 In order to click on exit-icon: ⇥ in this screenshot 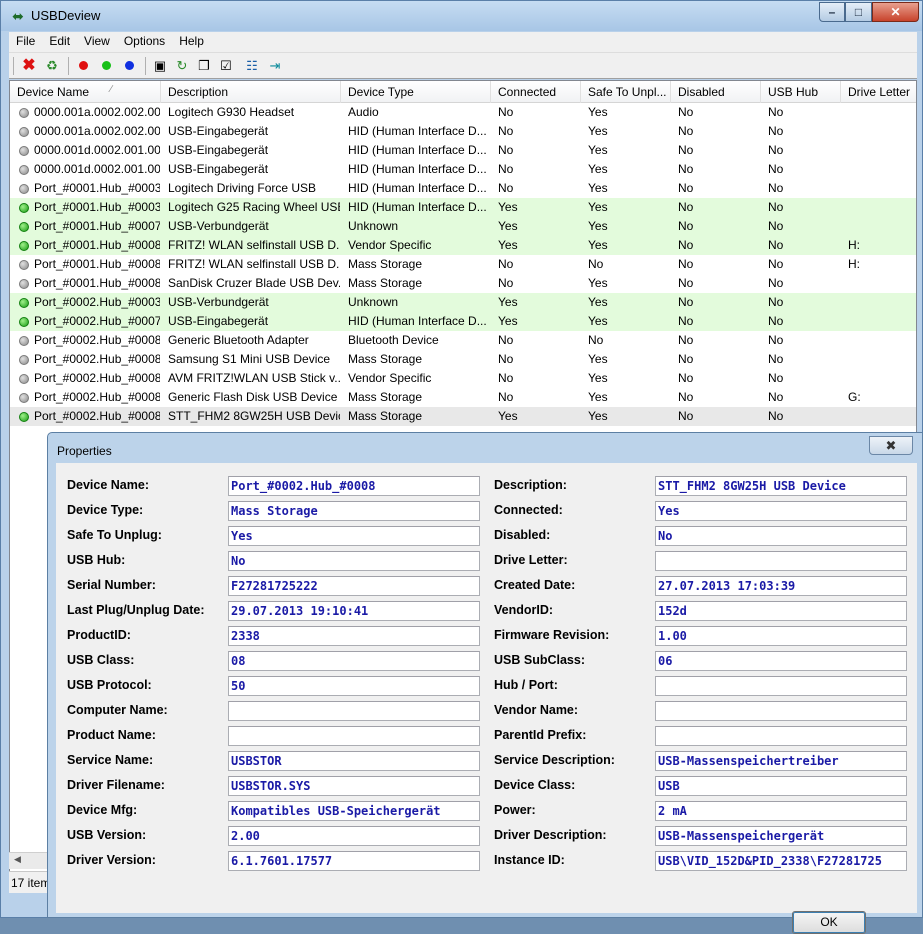, I will do `click(275, 66)`.